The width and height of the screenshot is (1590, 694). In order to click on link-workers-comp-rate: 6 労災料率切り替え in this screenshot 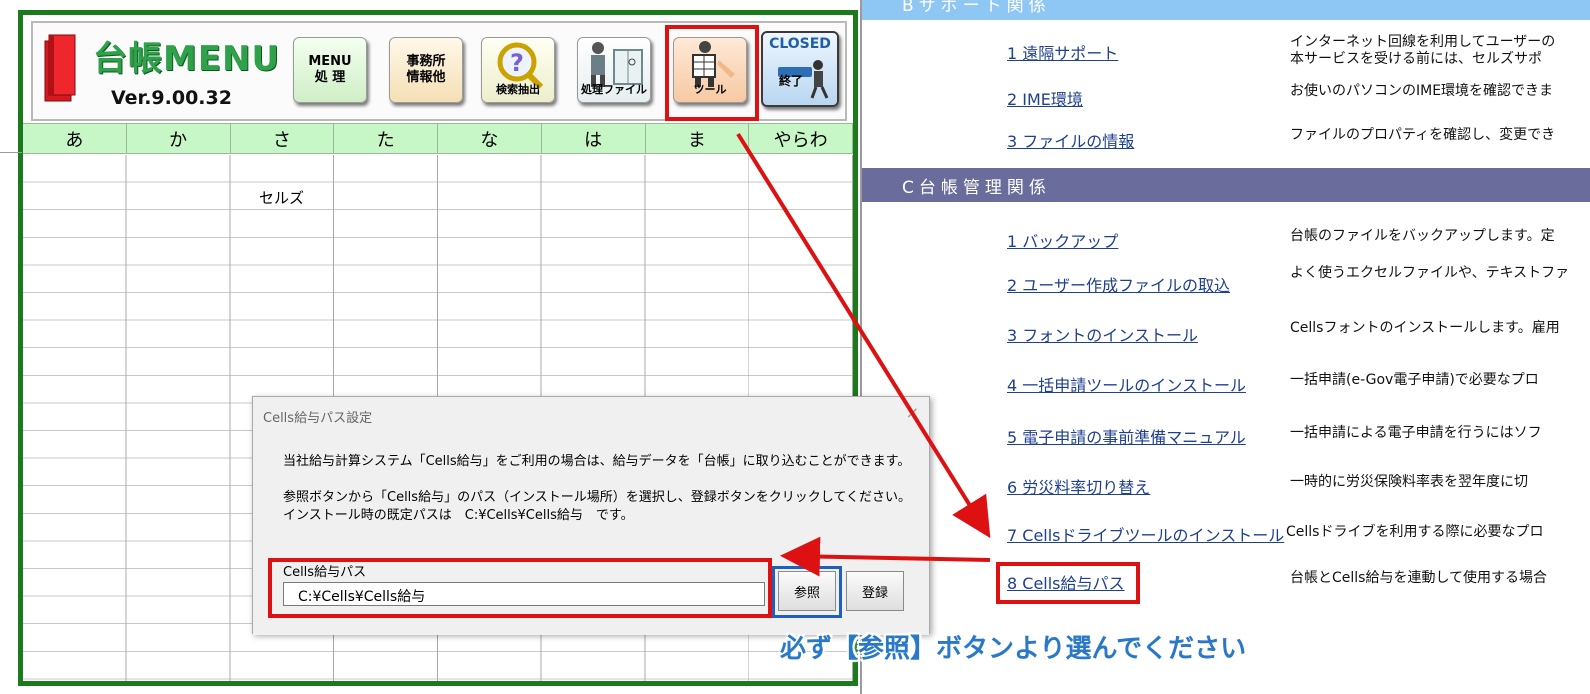, I will do `click(1078, 486)`.